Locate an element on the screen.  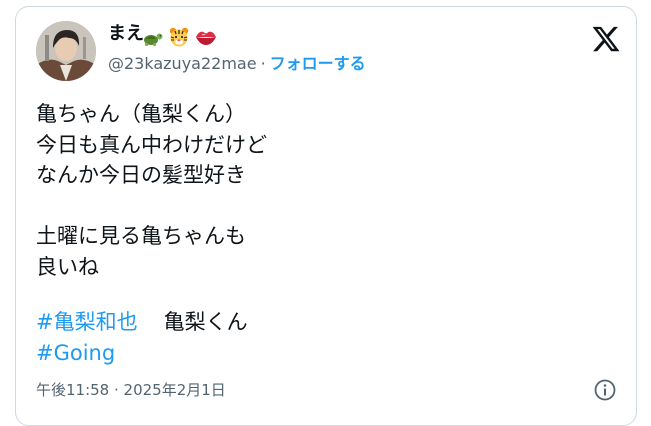
hashtag-link: #Going is located at coordinates (75, 353).